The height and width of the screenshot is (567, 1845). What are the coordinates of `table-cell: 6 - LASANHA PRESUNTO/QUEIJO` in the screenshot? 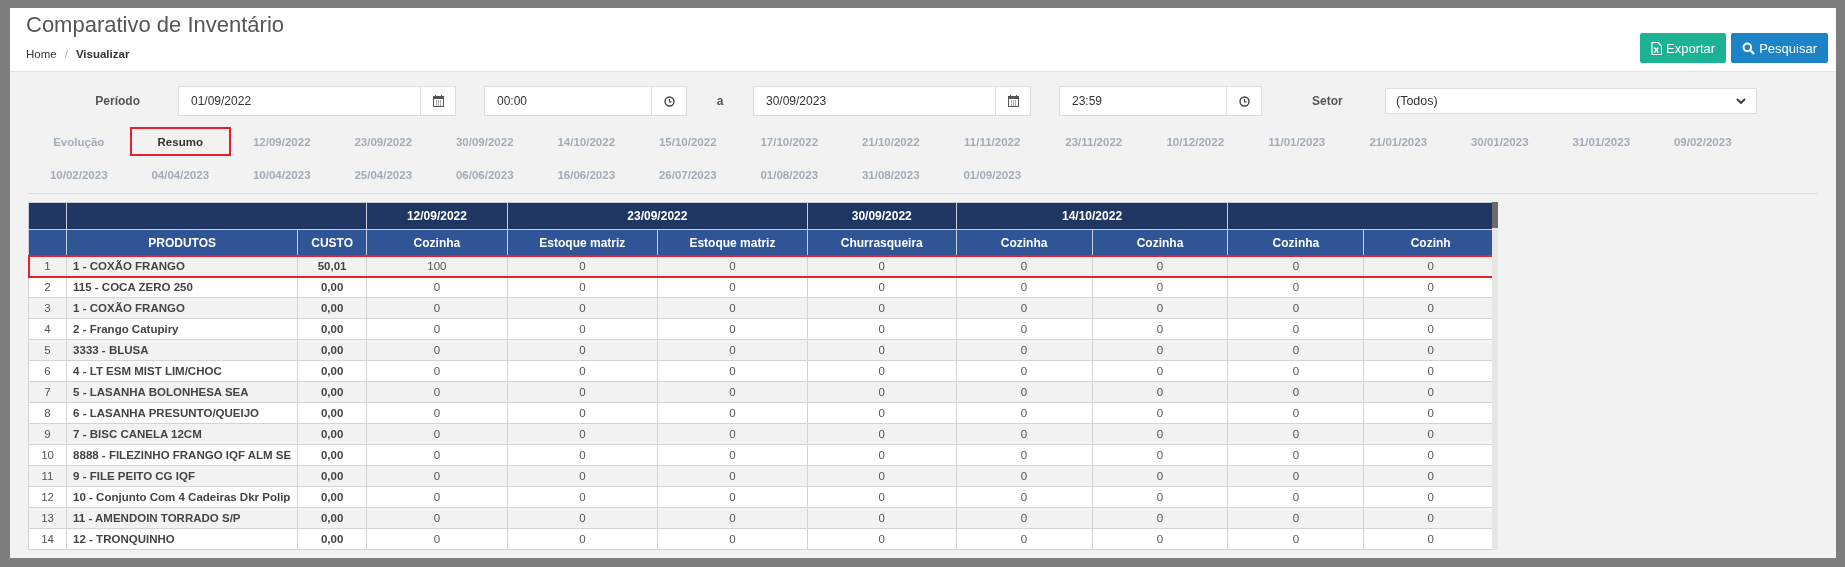 It's located at (182, 413).